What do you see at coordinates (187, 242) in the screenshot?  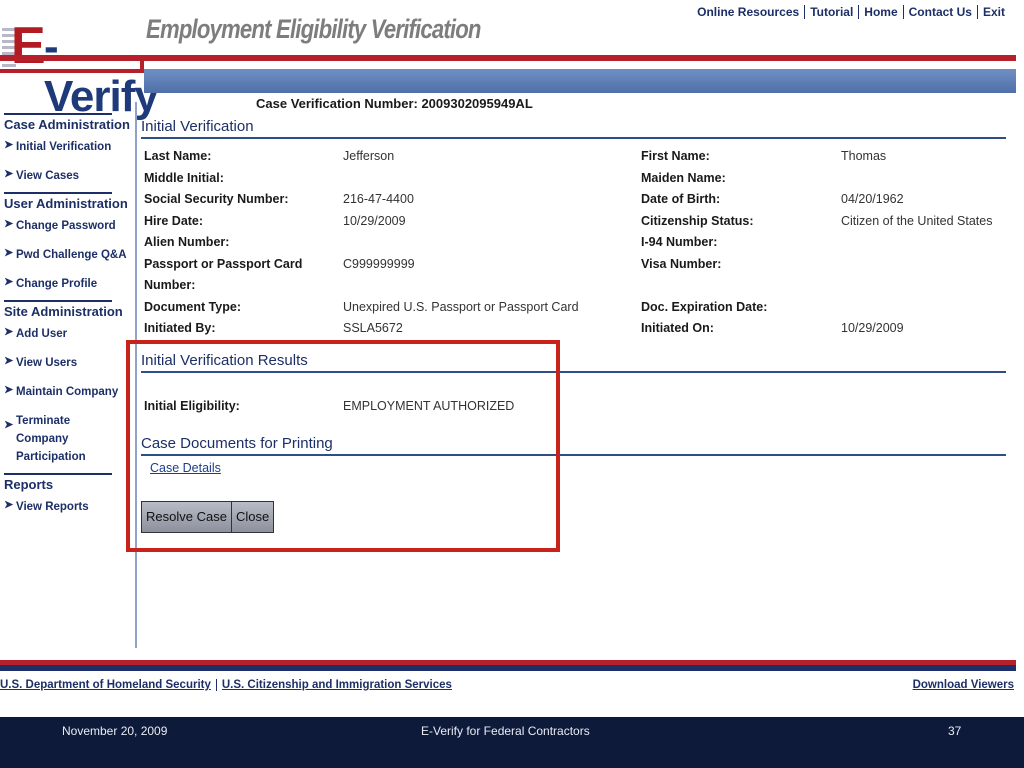 I see `alien-number-label: Alien Number:` at bounding box center [187, 242].